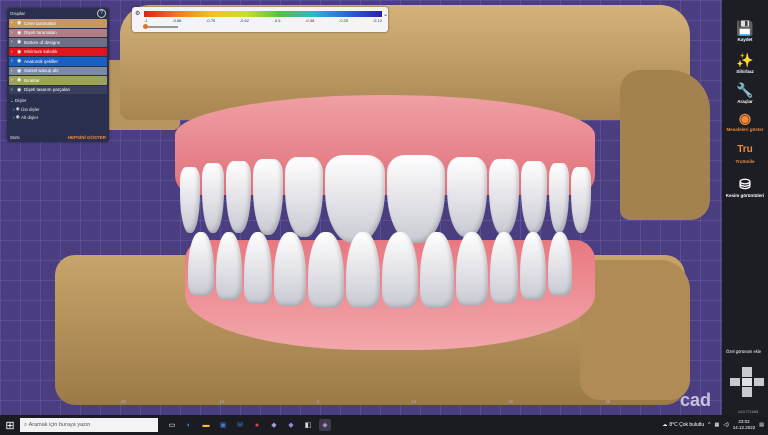 The height and width of the screenshot is (435, 768). I want to click on slider-handle, so click(145, 26).